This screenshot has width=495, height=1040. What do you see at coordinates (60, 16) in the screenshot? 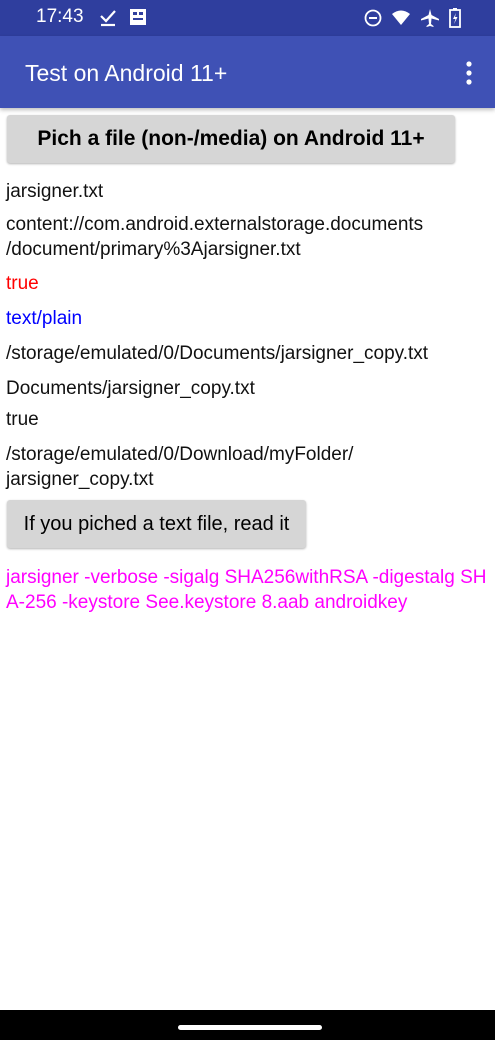
I see `status-time: 17:43` at bounding box center [60, 16].